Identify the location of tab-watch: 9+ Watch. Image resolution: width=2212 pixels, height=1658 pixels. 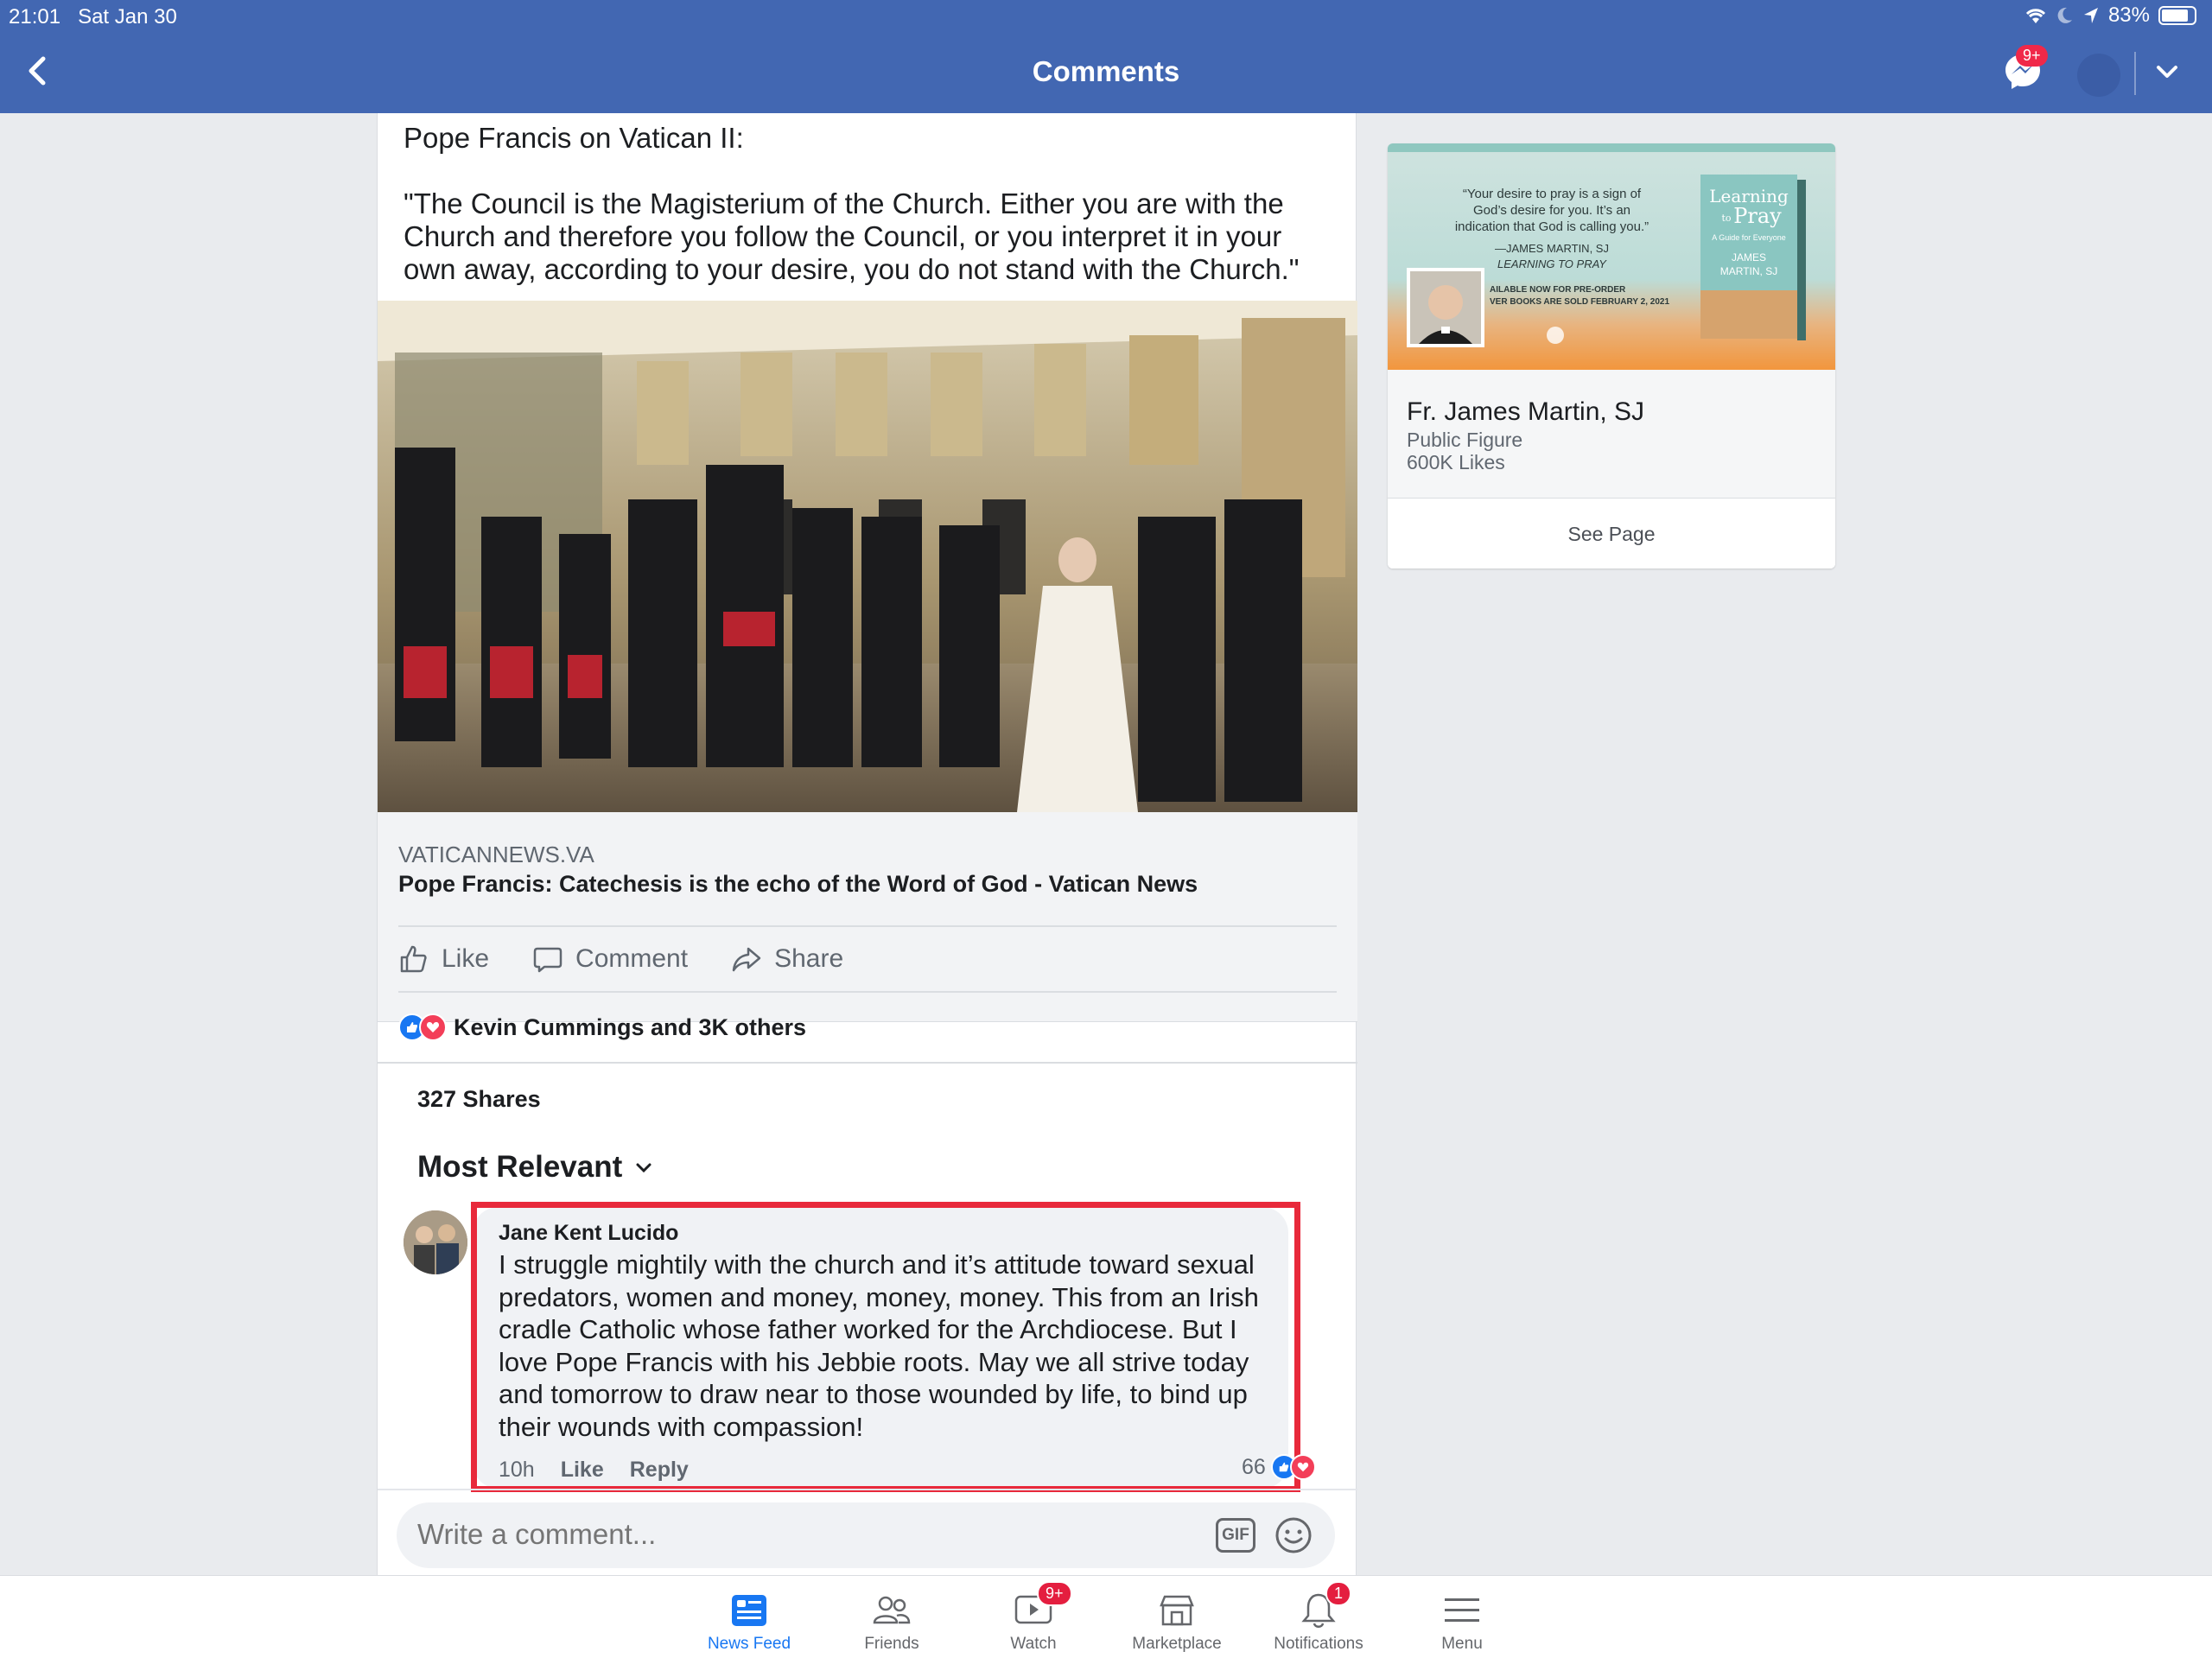
(1033, 1617).